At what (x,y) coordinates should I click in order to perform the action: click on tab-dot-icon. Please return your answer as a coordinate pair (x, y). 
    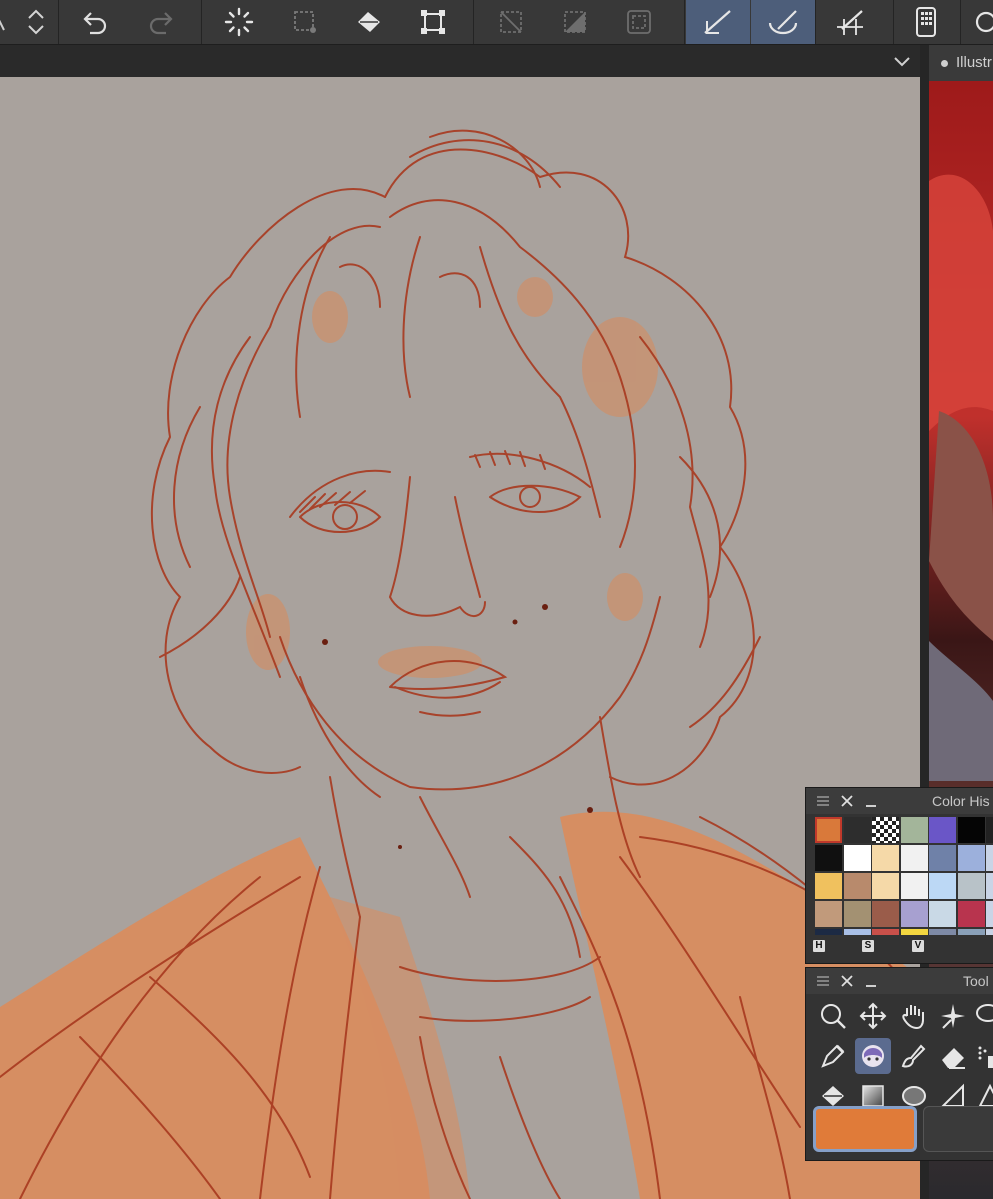
    Looking at the image, I should click on (944, 63).